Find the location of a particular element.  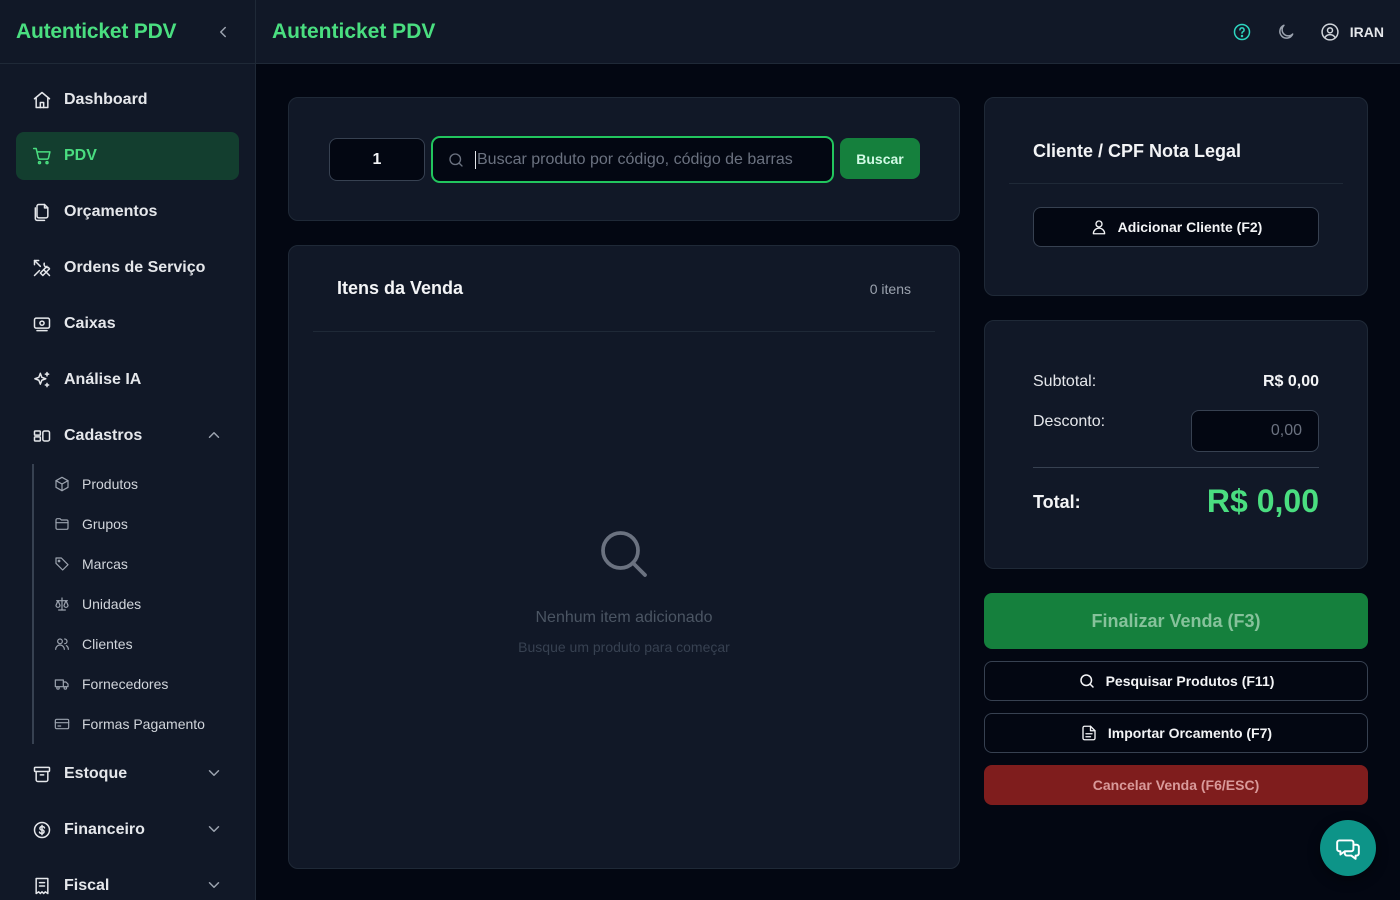

subtotal-label: Subtotal: is located at coordinates (1065, 381).